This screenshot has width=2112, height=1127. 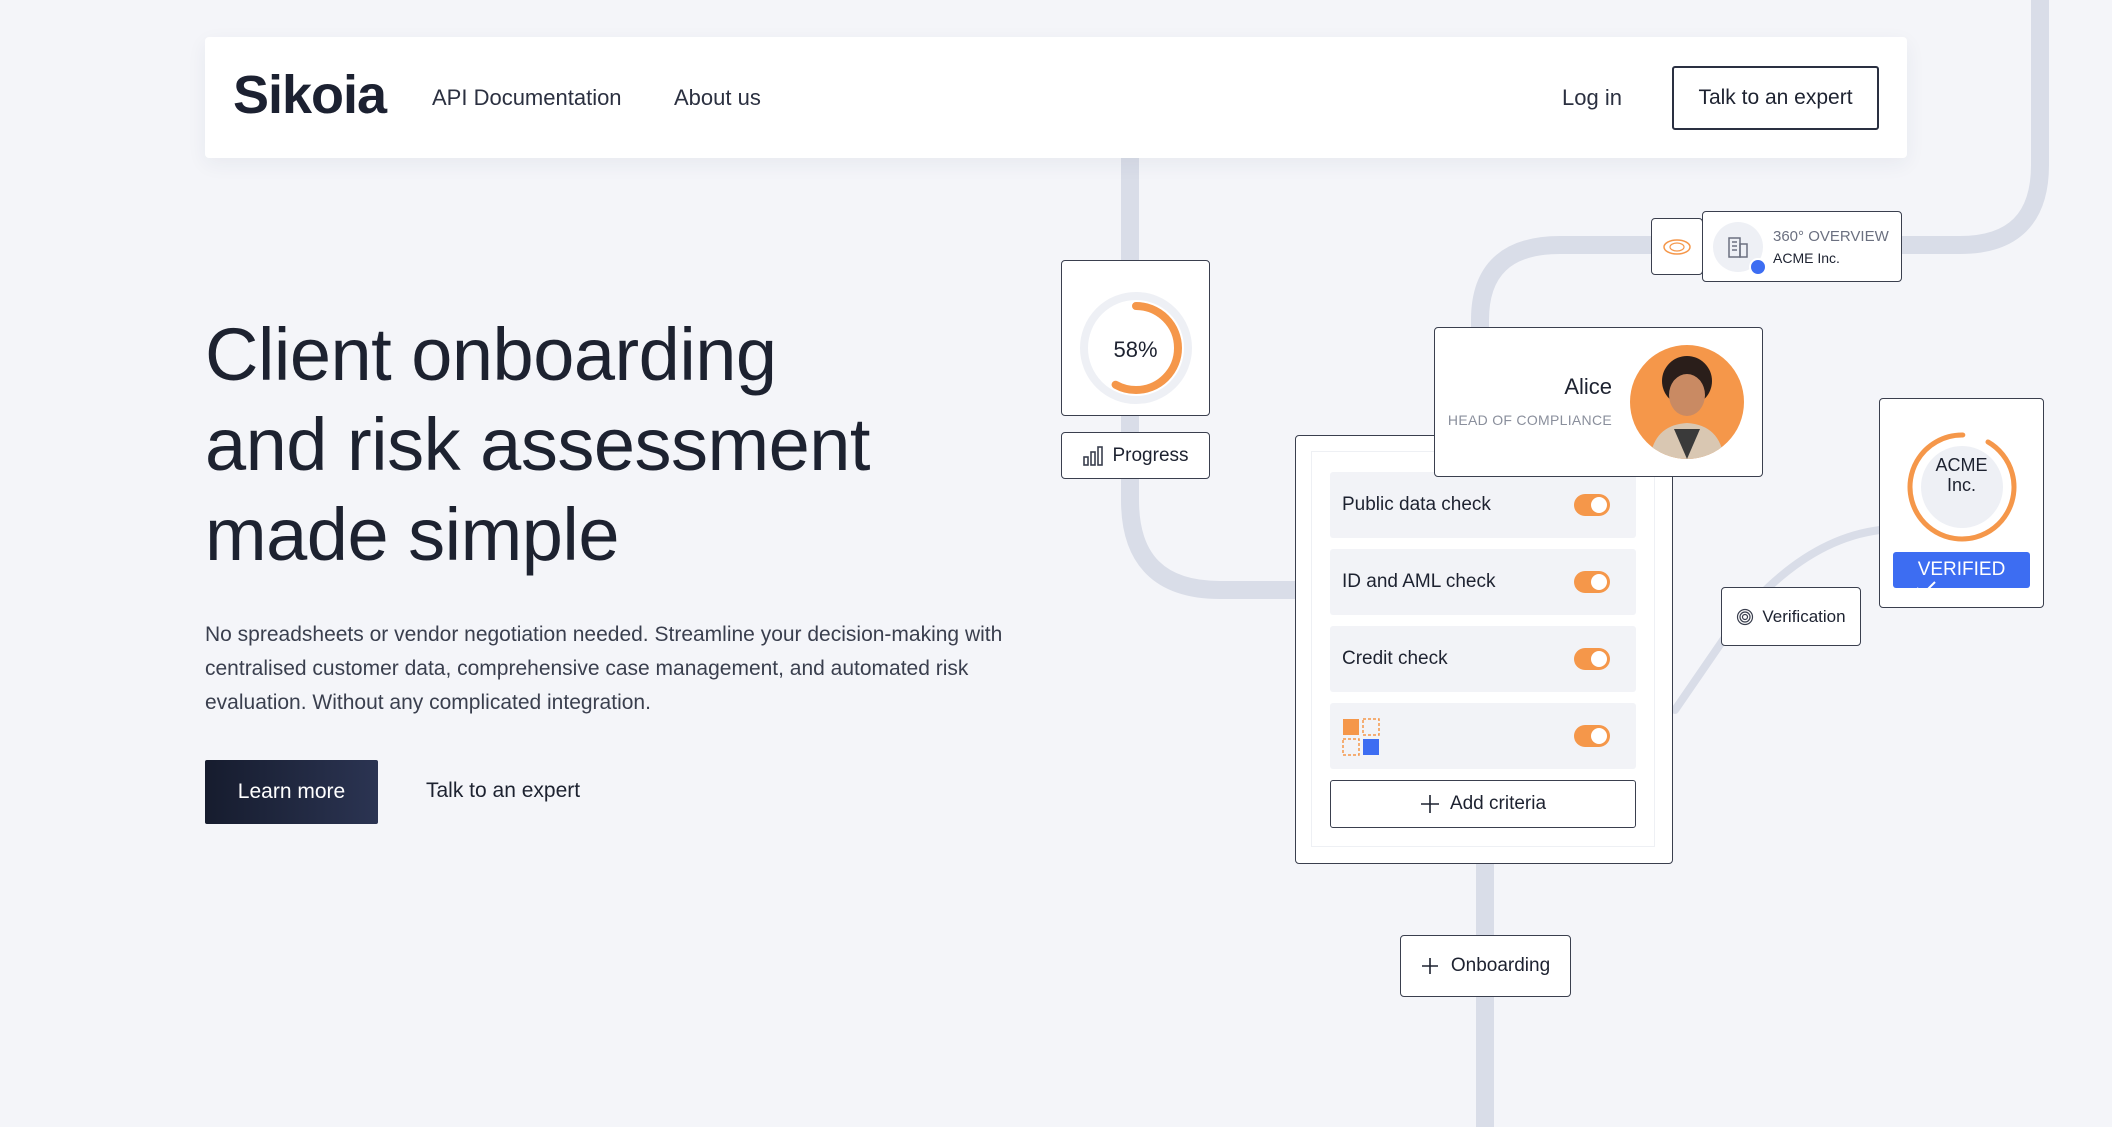 What do you see at coordinates (1361, 737) in the screenshot?
I see `custom-blocks-icon` at bounding box center [1361, 737].